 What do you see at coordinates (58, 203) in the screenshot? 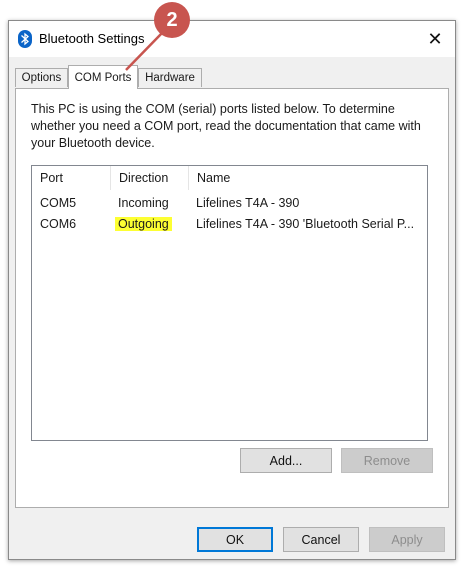
I see `port-cell: COM5` at bounding box center [58, 203].